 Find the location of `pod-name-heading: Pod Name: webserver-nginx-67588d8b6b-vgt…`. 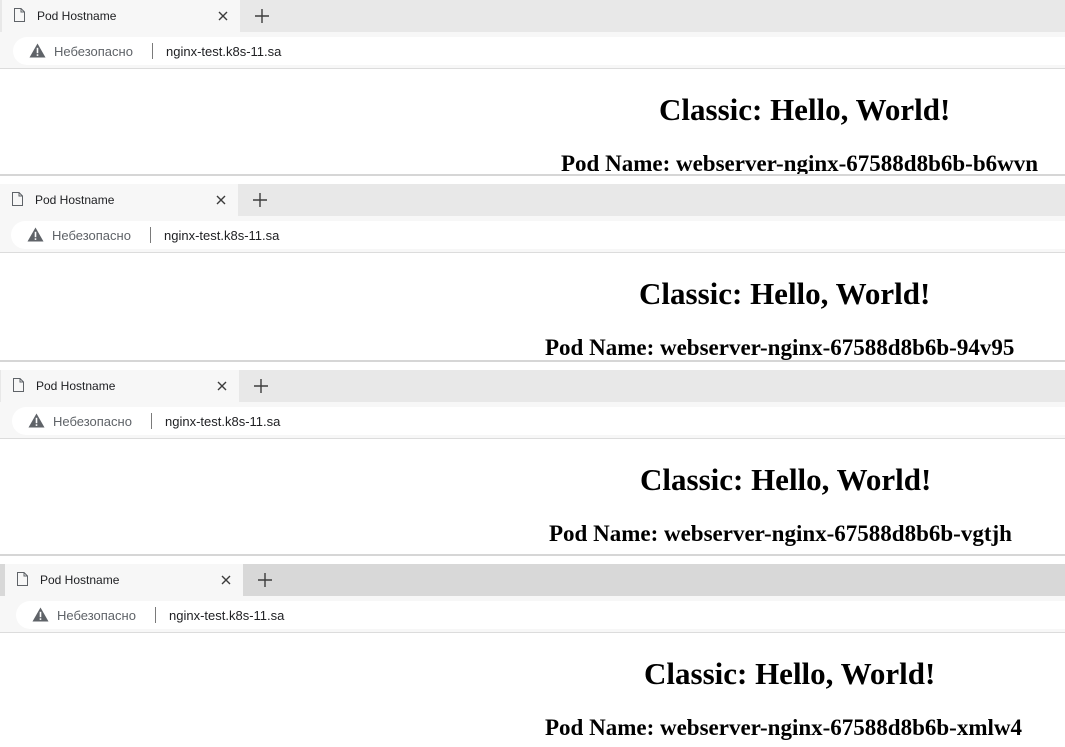

pod-name-heading: Pod Name: webserver-nginx-67588d8b6b-vgt… is located at coordinates (780, 533).